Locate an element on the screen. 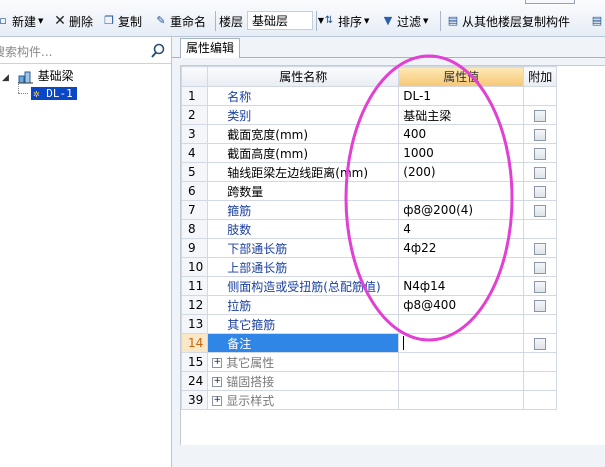 This screenshot has height=467, width=605. table-row: 10 上部通长筋 is located at coordinates (369, 267).